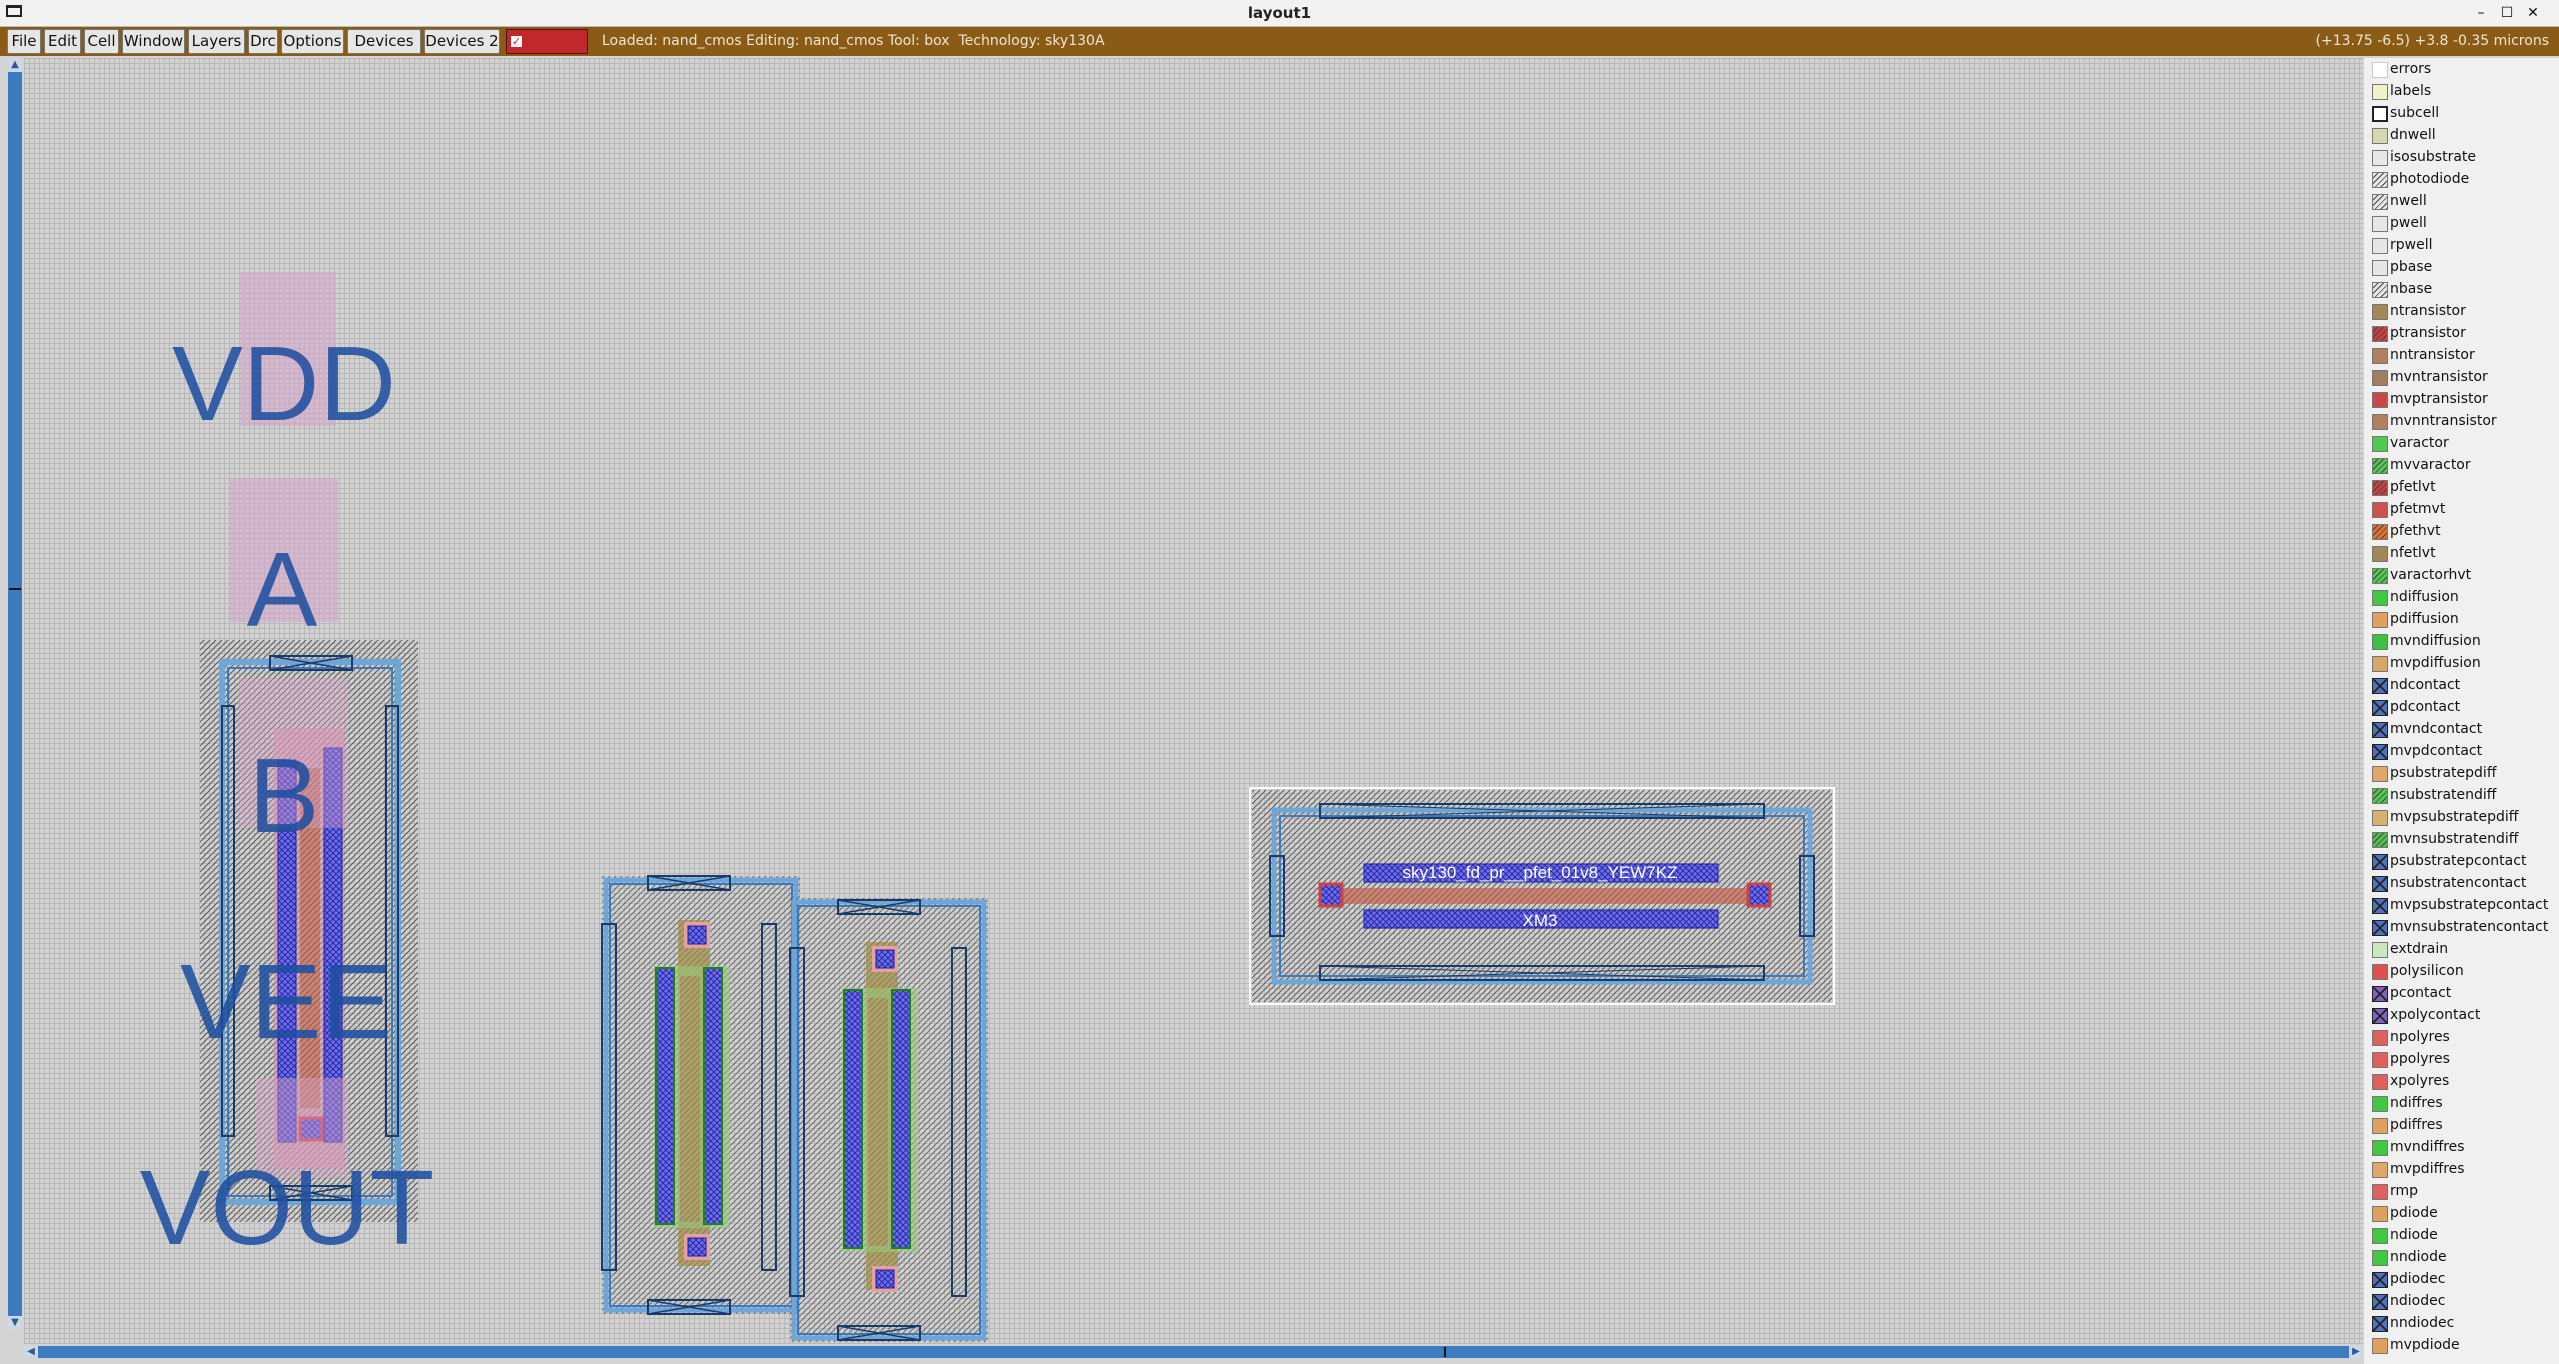 Image resolution: width=2559 pixels, height=1364 pixels. What do you see at coordinates (2461, 443) in the screenshot?
I see `layer-item: varactor` at bounding box center [2461, 443].